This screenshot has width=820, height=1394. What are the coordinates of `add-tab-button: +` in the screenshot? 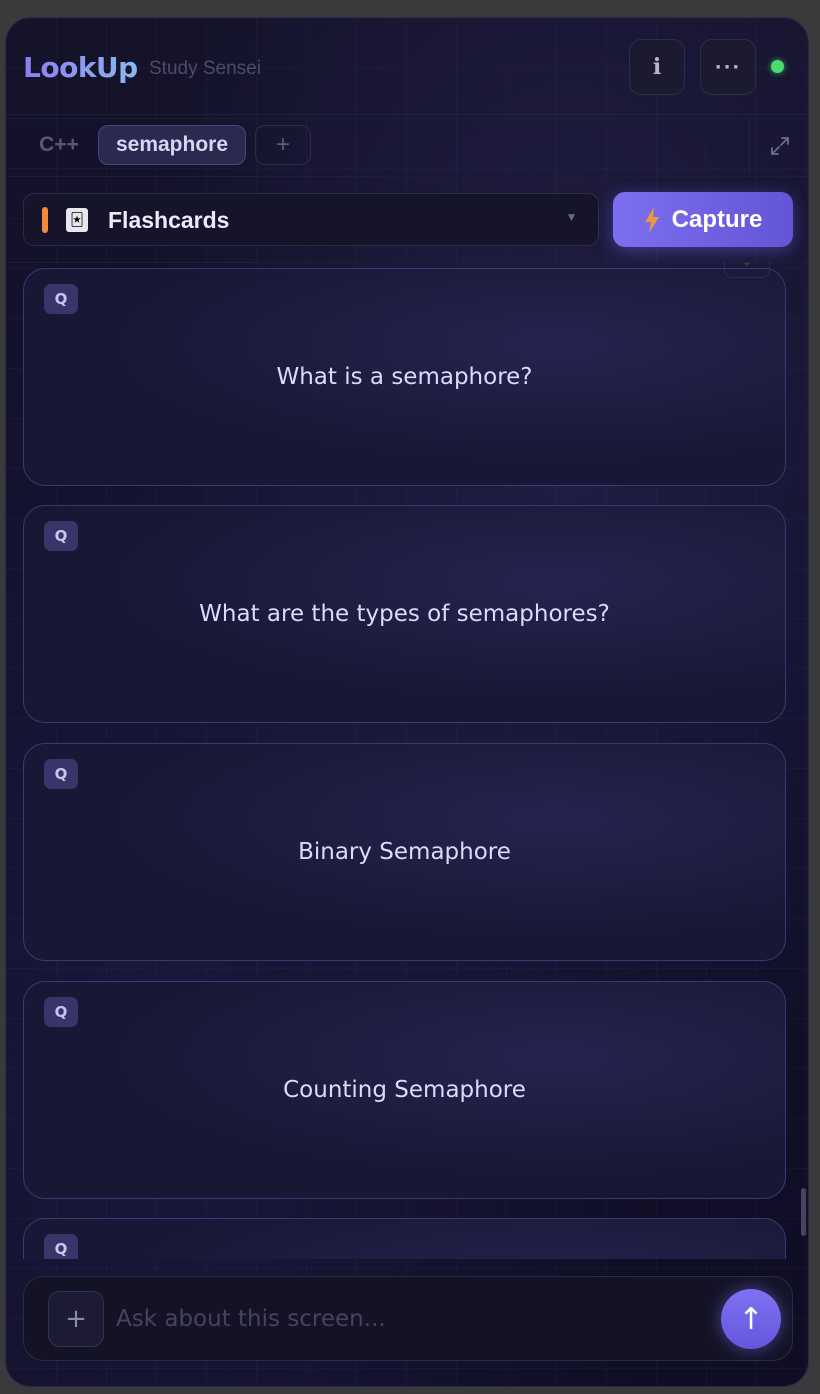 It's located at (283, 145).